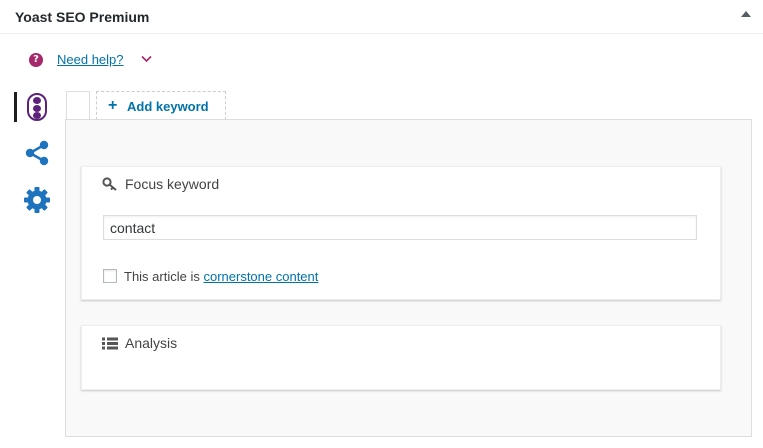 The width and height of the screenshot is (763, 448). What do you see at coordinates (90, 59) in the screenshot?
I see `need-help-link: Need help?` at bounding box center [90, 59].